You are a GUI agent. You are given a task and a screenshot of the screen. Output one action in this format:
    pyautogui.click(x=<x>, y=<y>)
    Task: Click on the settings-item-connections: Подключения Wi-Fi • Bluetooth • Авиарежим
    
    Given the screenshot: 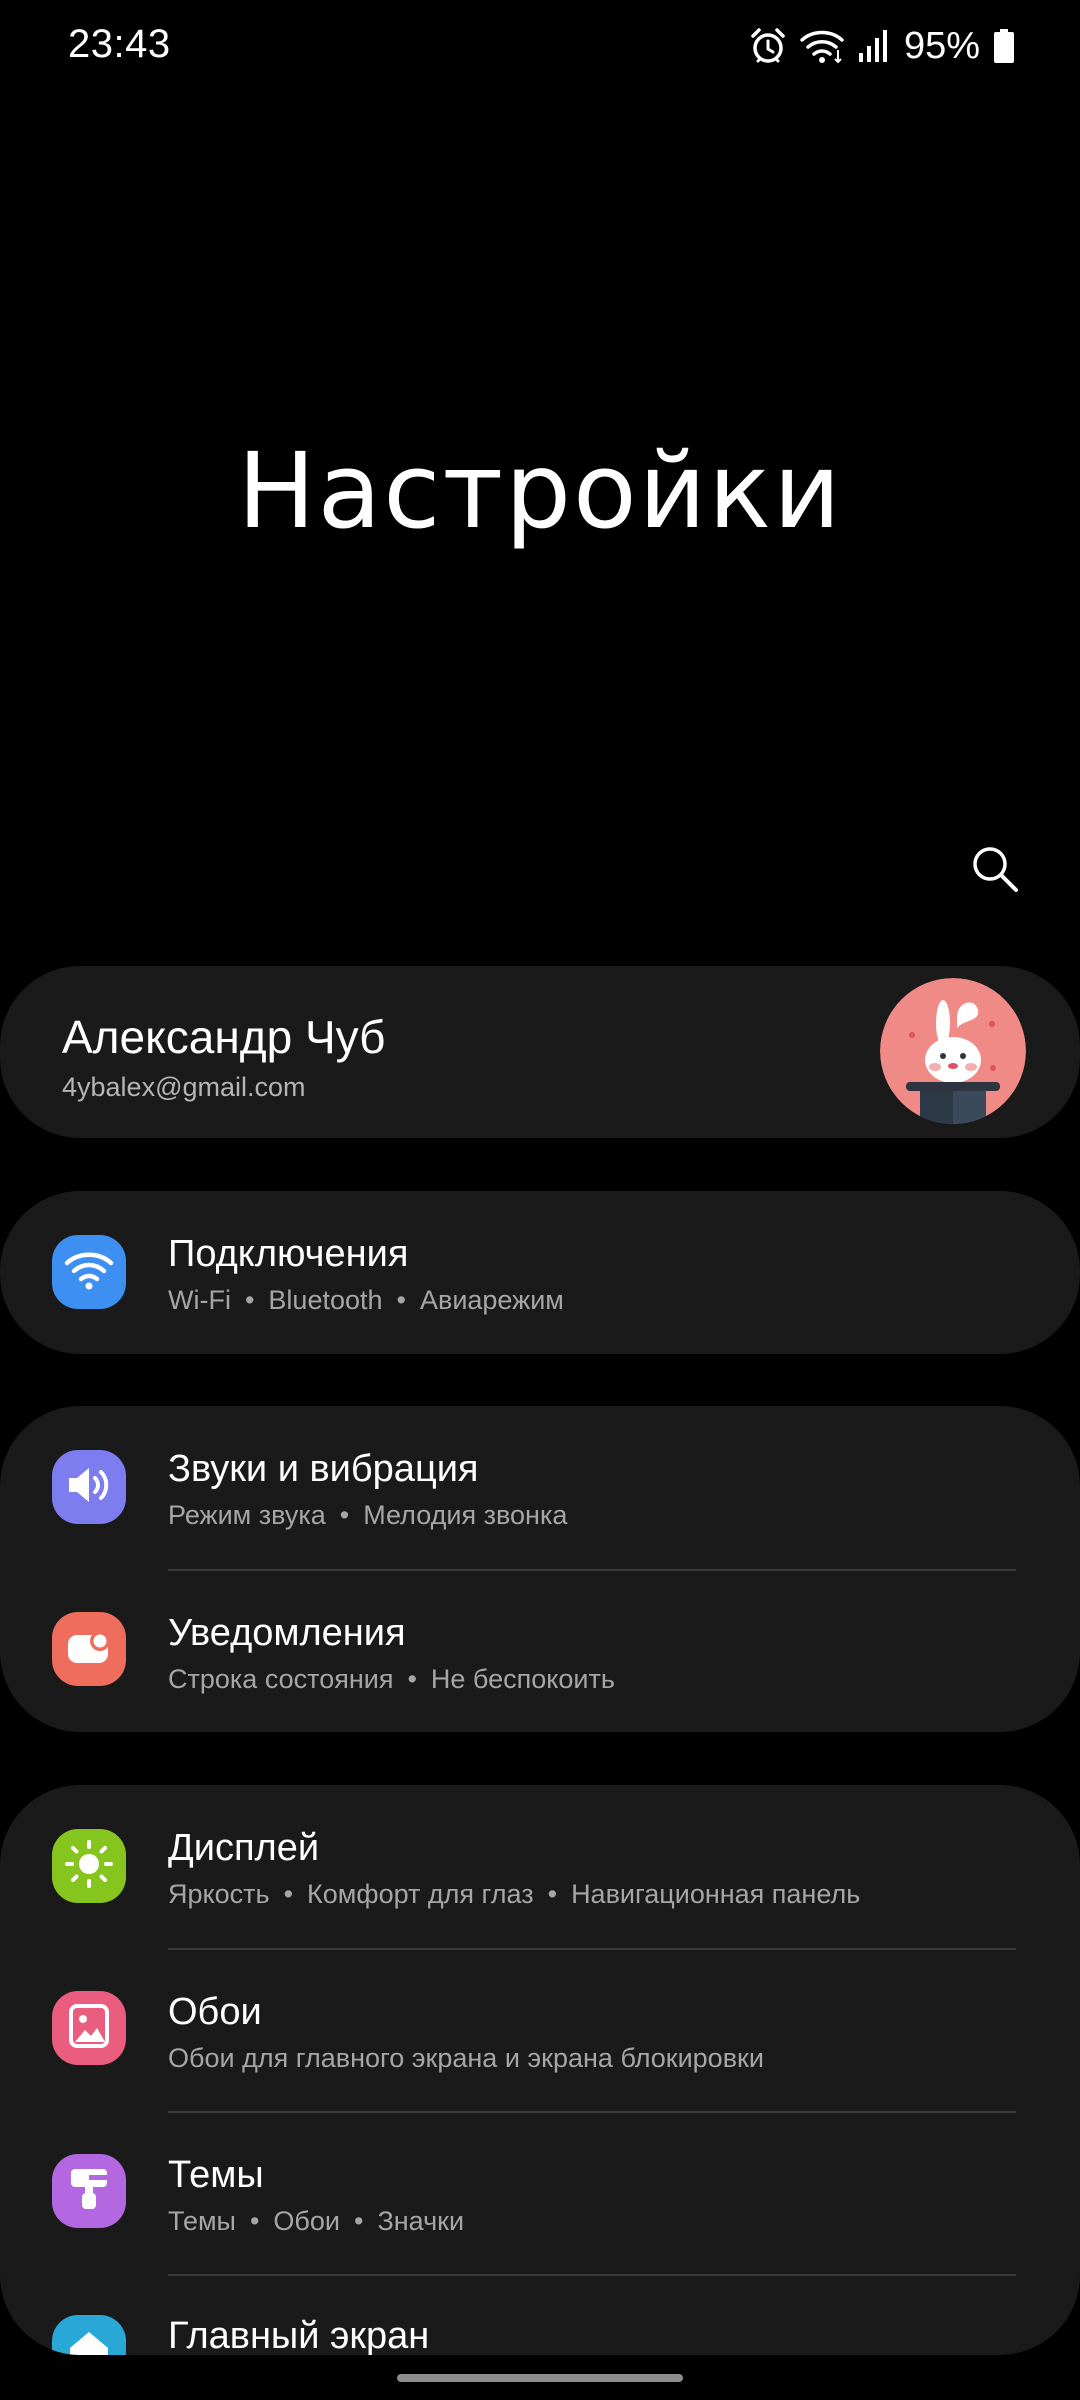 What is the action you would take?
    pyautogui.click(x=540, y=1272)
    